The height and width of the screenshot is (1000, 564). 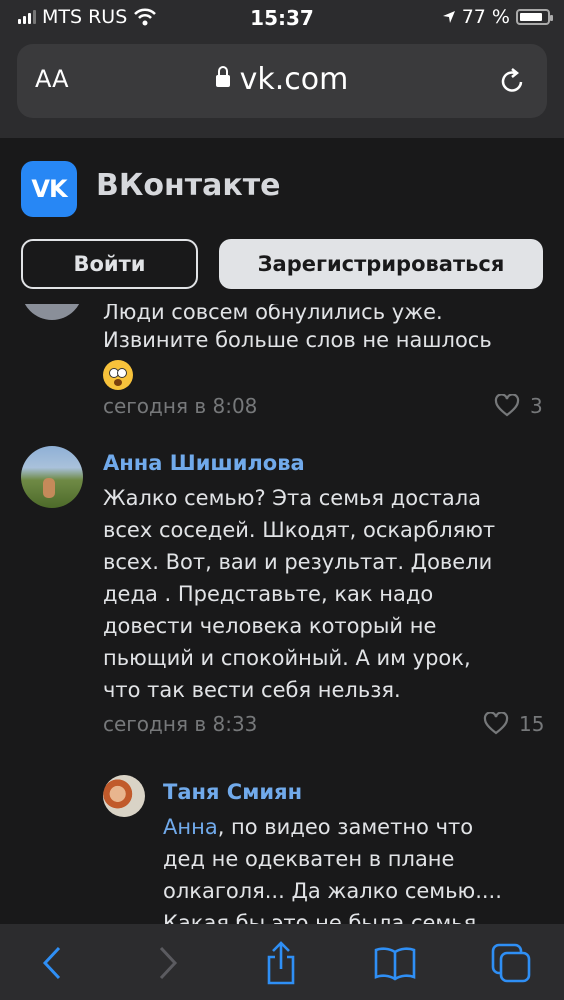 I want to click on vk-title: ВКонтакте, so click(x=188, y=185).